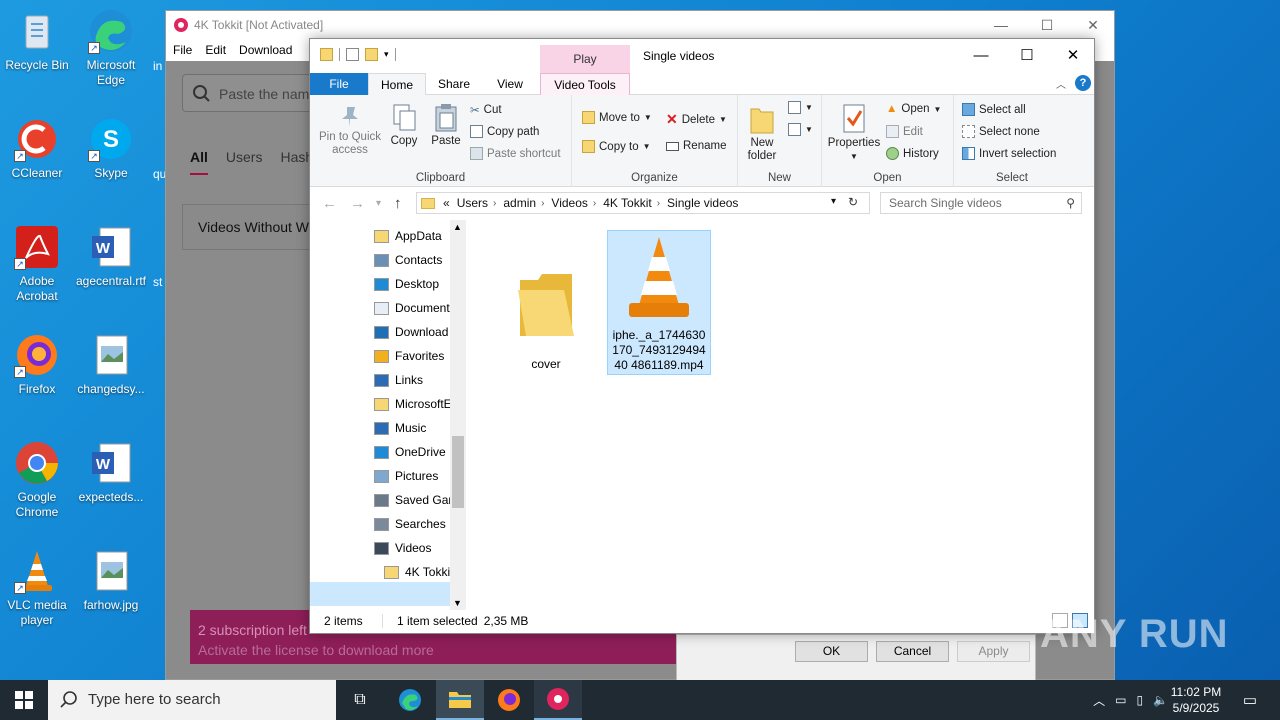 This screenshot has width=1280, height=720. What do you see at coordinates (1061, 83) in the screenshot?
I see `collapse-ribbon-icon: ︿` at bounding box center [1061, 83].